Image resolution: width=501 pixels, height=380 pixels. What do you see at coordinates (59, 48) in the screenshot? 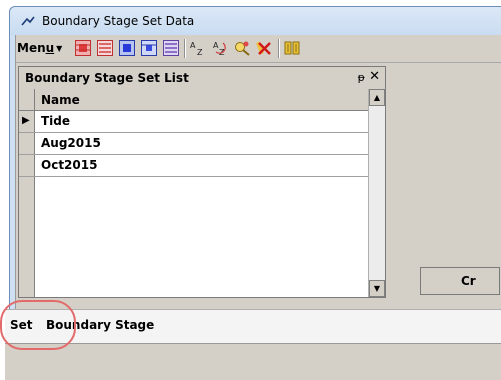
I see `chevron-down-icon: ▼` at bounding box center [59, 48].